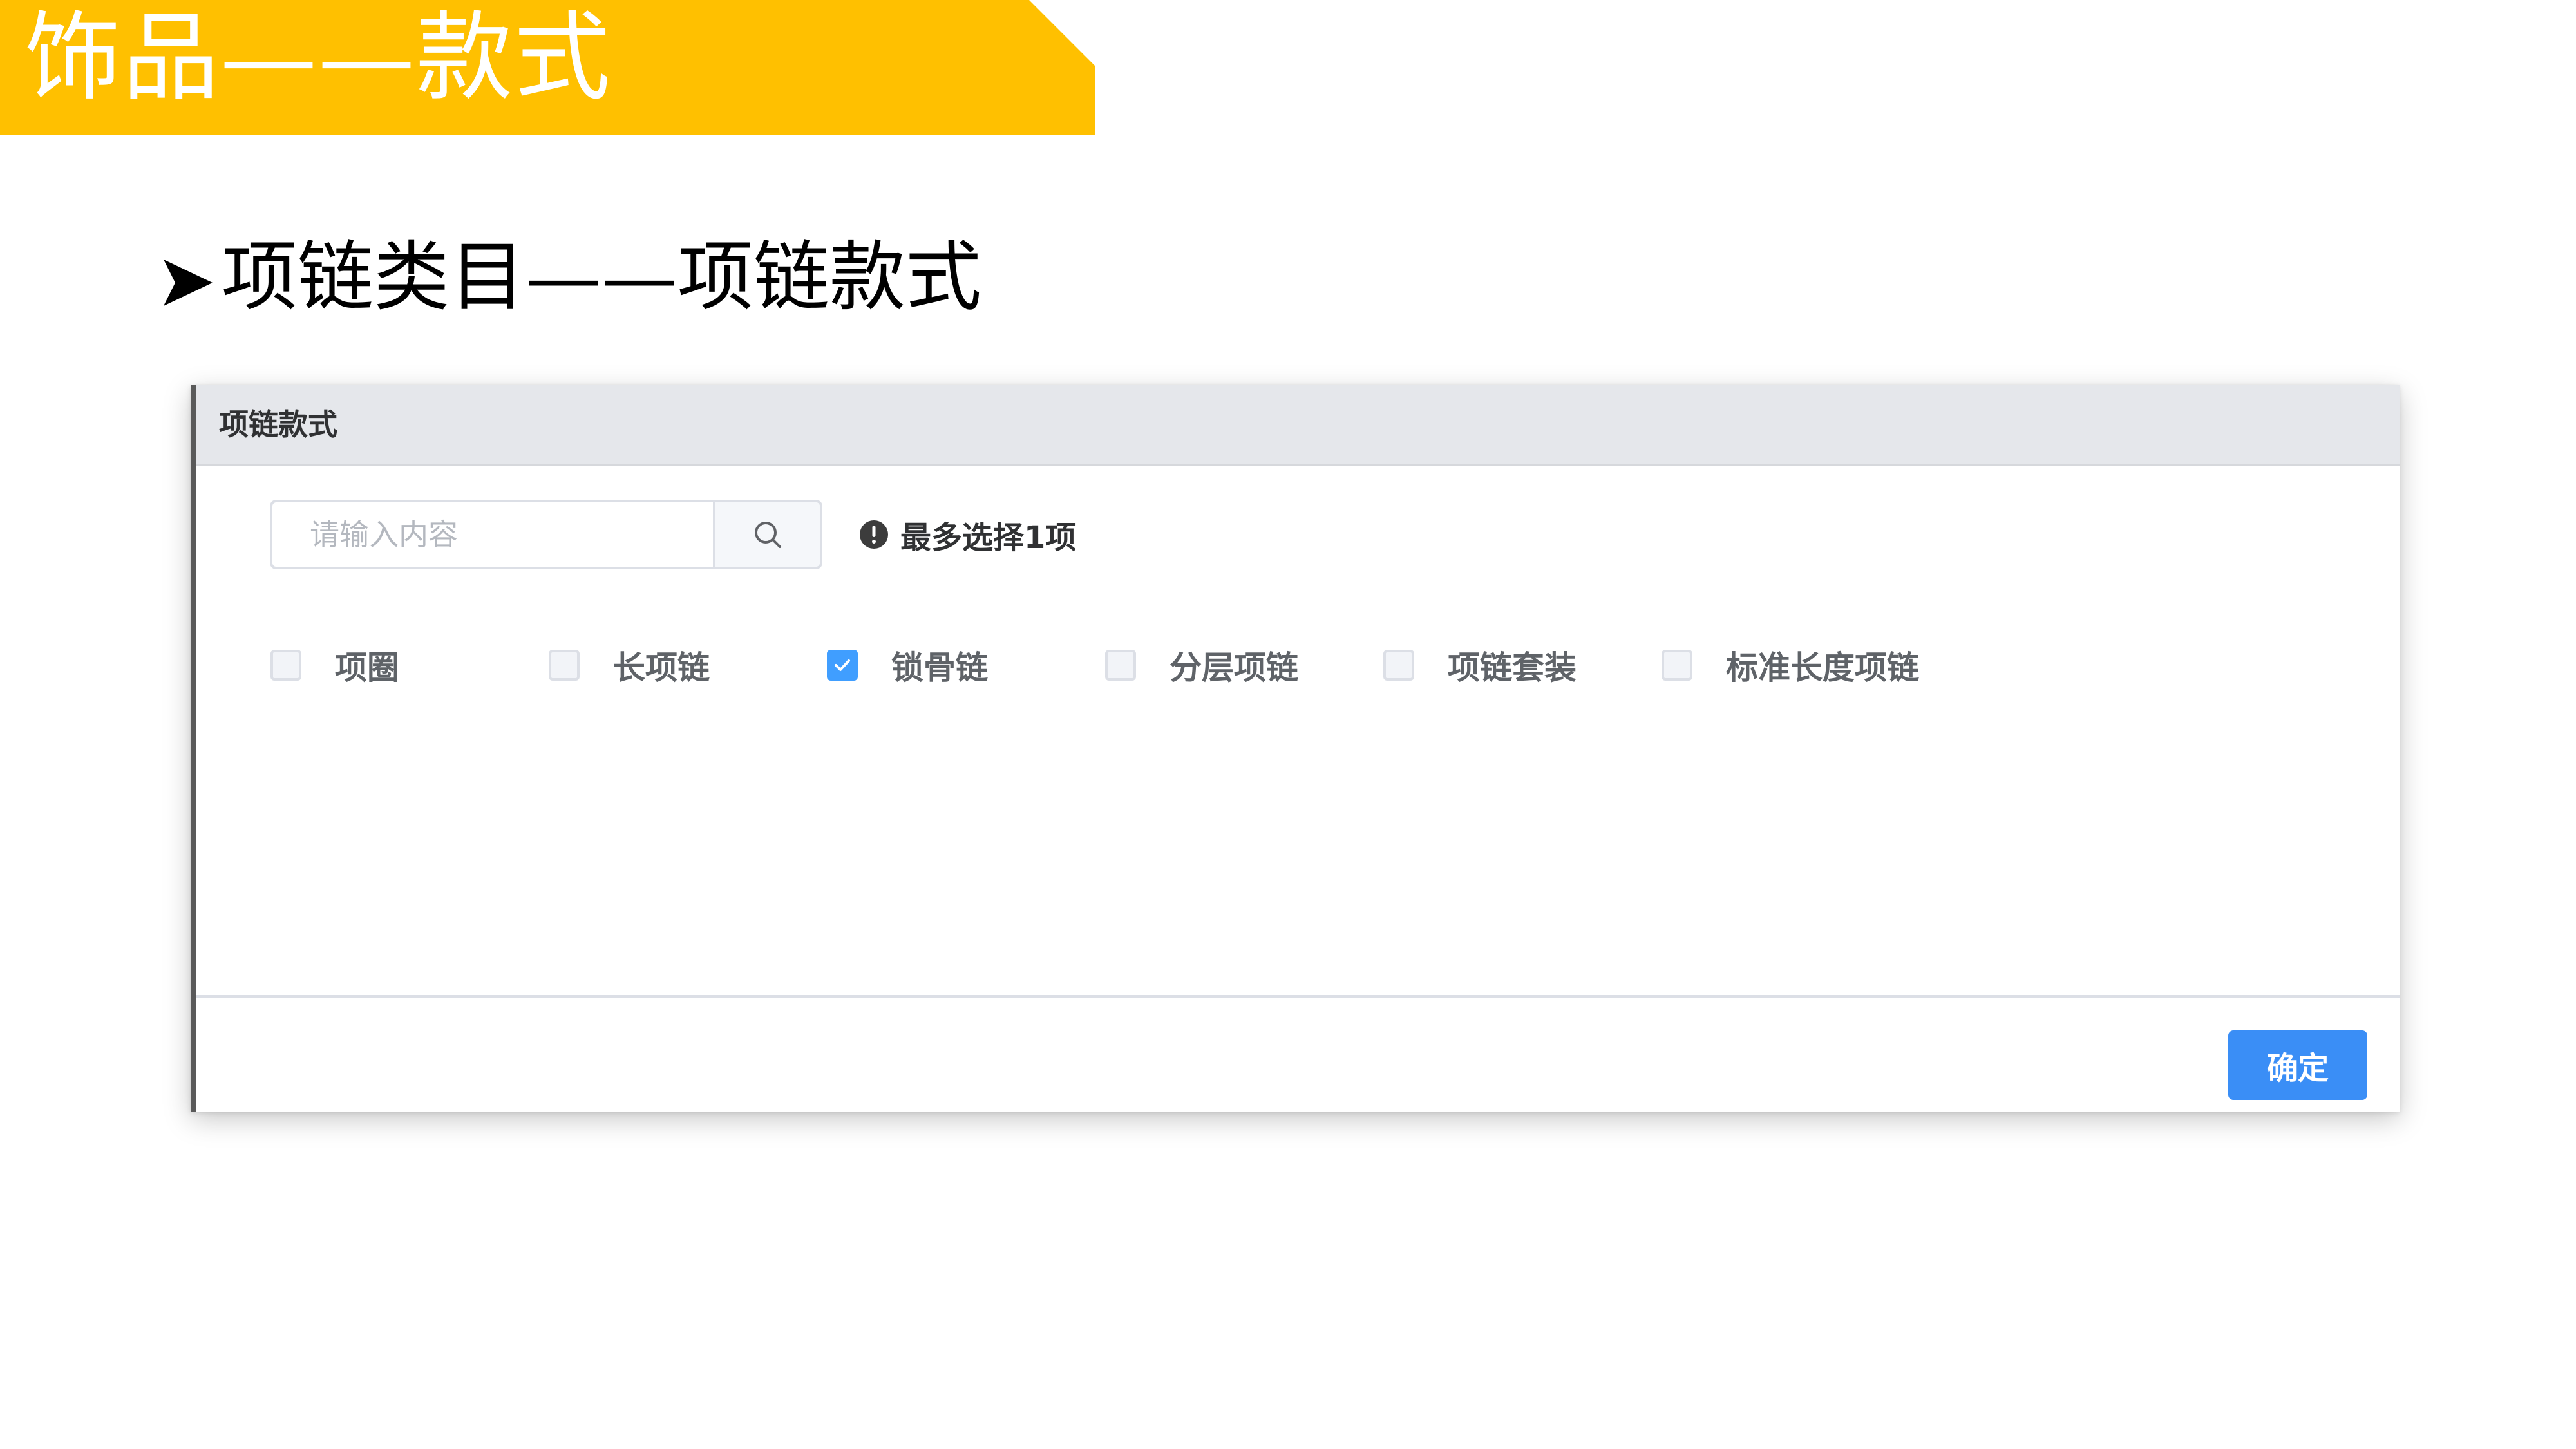 This screenshot has width=2576, height=1449. What do you see at coordinates (1298, 426) in the screenshot?
I see `dialog-header: 项链款式` at bounding box center [1298, 426].